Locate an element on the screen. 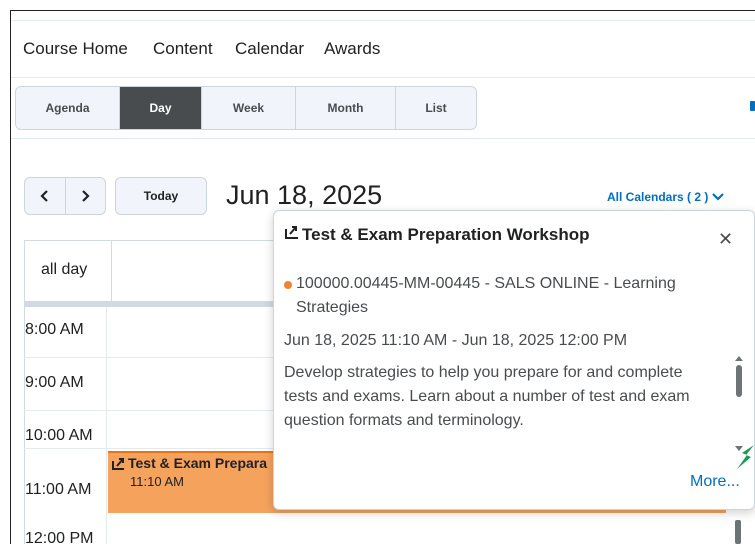  hour-label: 12:00 PM is located at coordinates (59, 538).